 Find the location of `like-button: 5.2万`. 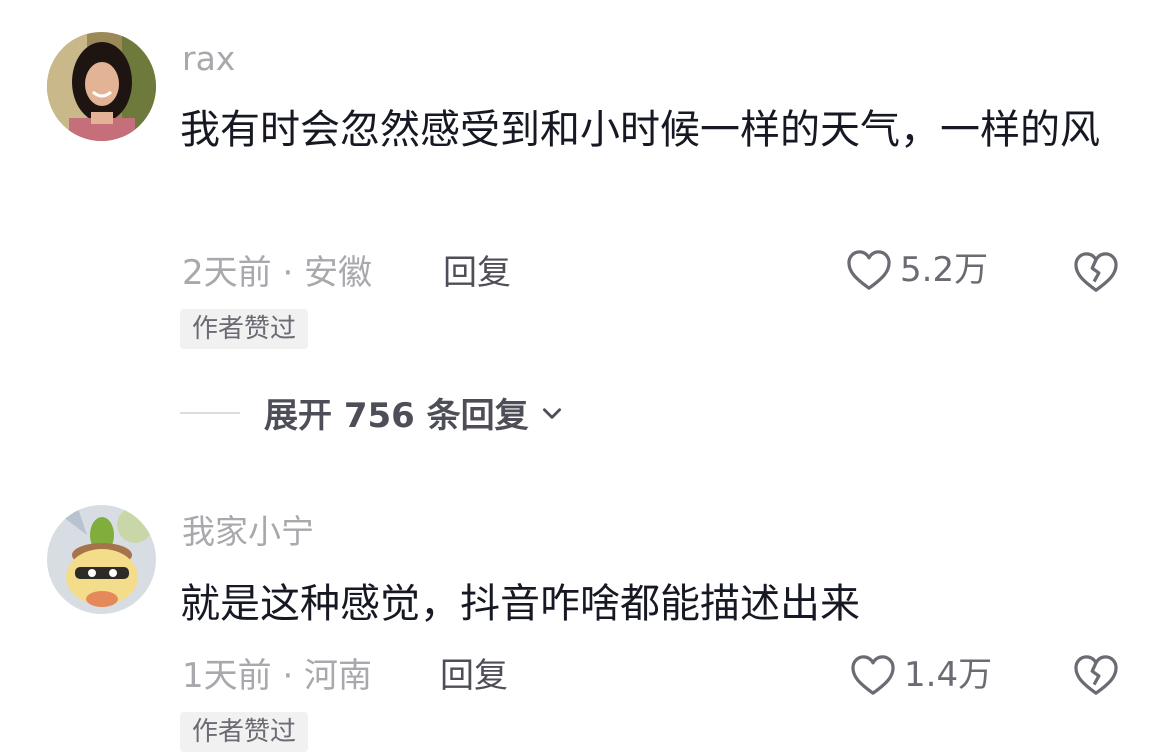

like-button: 5.2万 is located at coordinates (917, 270).